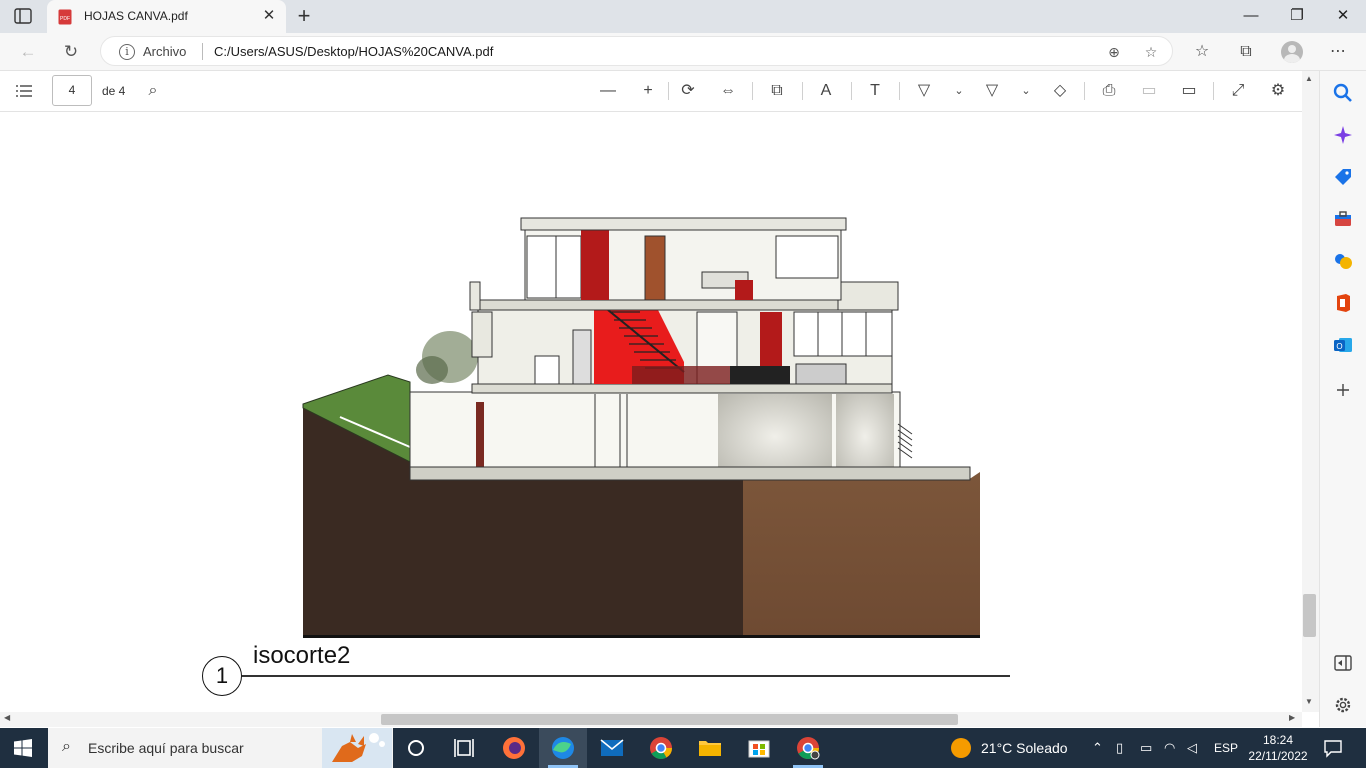  What do you see at coordinates (1343, 663) in the screenshot?
I see `hide-sidebar-icon` at bounding box center [1343, 663].